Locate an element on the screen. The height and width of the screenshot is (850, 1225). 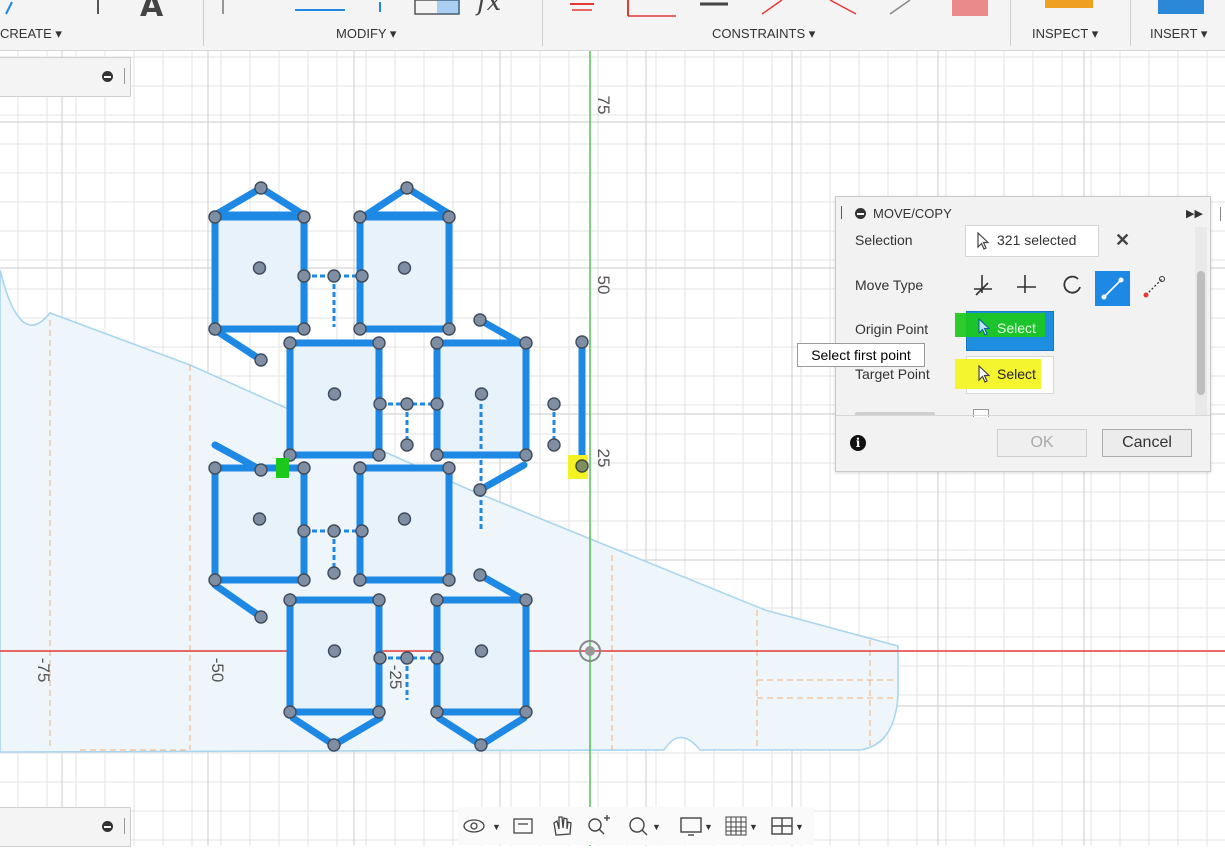
sketch-line-icon is located at coordinates (60, 11).